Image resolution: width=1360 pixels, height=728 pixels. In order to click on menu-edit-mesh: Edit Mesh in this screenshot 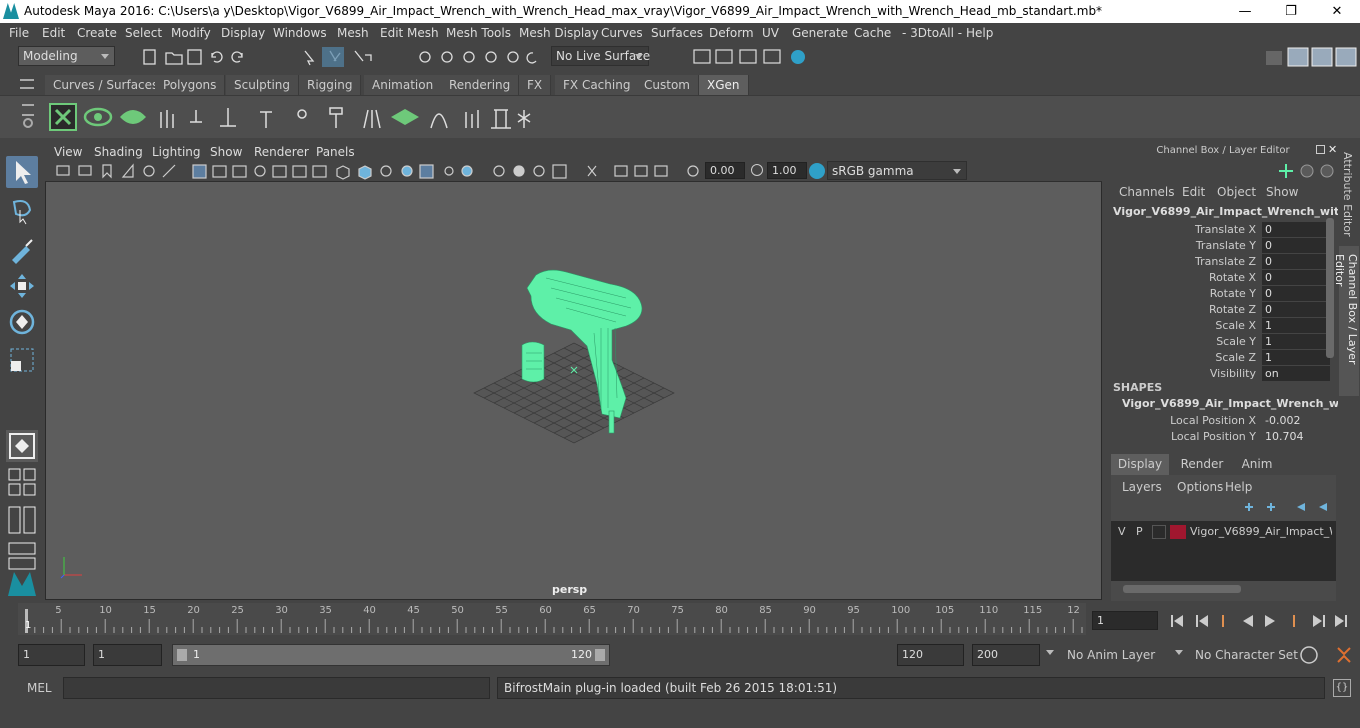, I will do `click(409, 33)`.